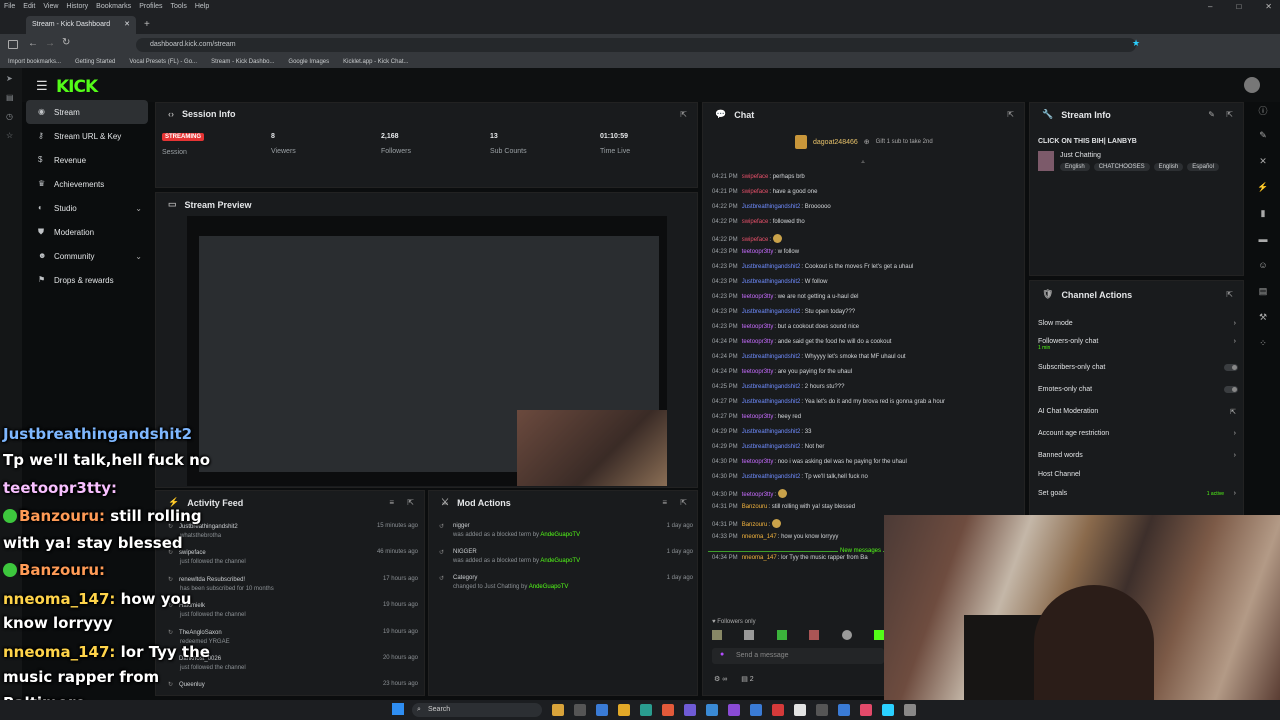  What do you see at coordinates (755, 252) in the screenshot?
I see `chat-message: 04:23 PM teetoopr3tty: w follow` at bounding box center [755, 252].